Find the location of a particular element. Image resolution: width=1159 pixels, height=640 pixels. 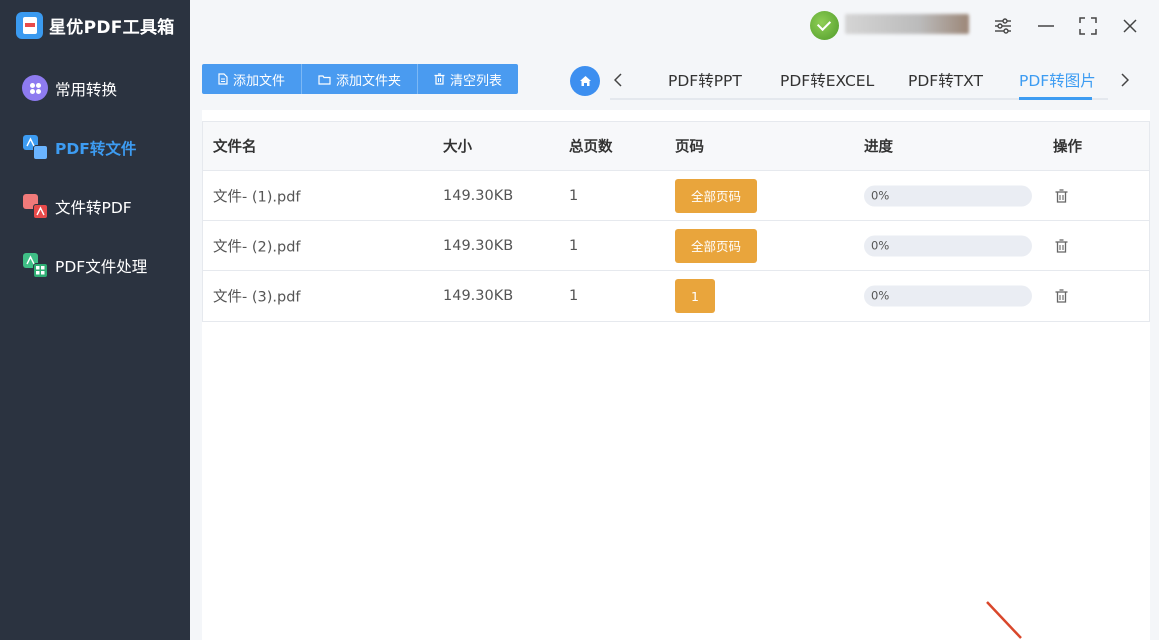

minimize-button is located at coordinates (1046, 26).